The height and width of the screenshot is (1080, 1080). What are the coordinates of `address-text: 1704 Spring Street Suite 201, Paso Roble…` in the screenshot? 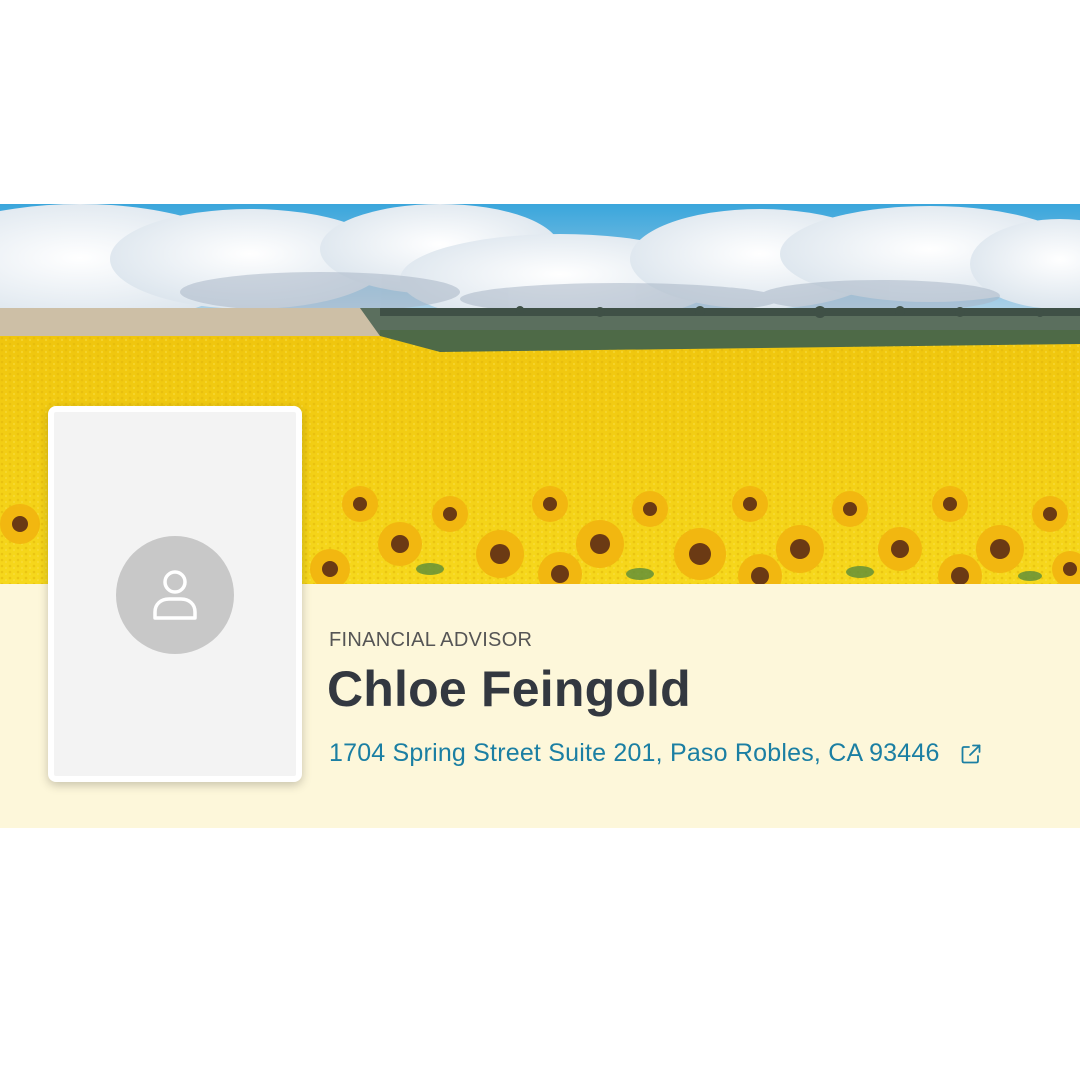 It's located at (634, 753).